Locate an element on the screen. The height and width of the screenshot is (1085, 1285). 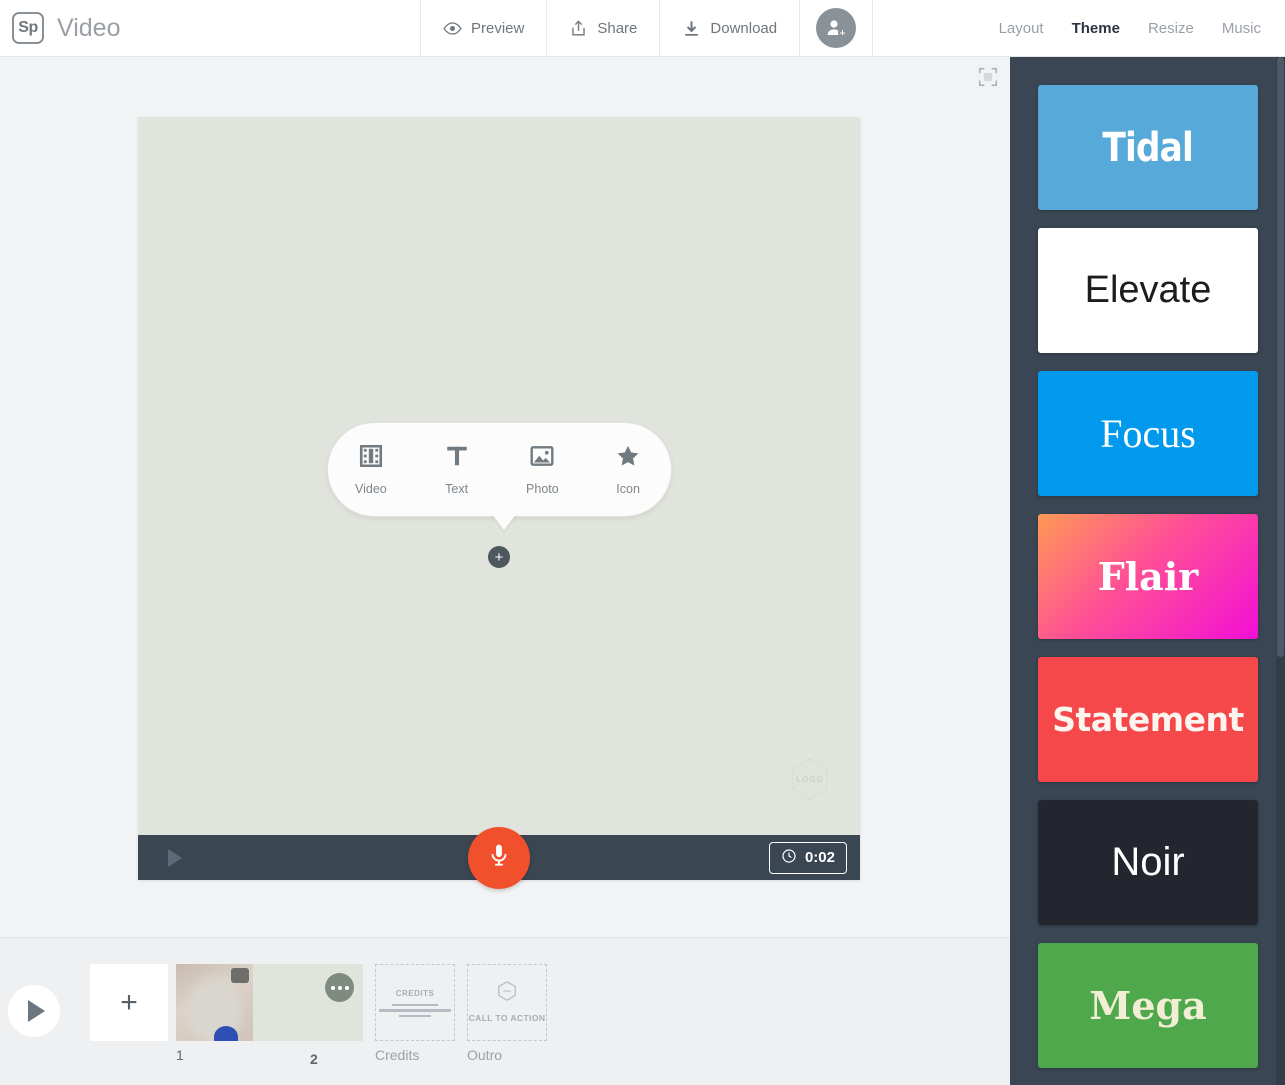
add-icon-label: Icon is located at coordinates (628, 489).